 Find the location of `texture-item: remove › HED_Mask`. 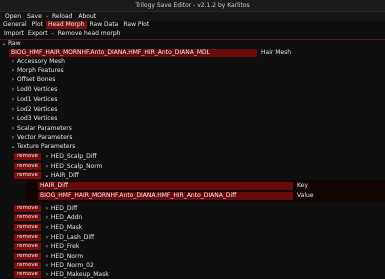

texture-item: remove › HED_Mask is located at coordinates (192, 227).